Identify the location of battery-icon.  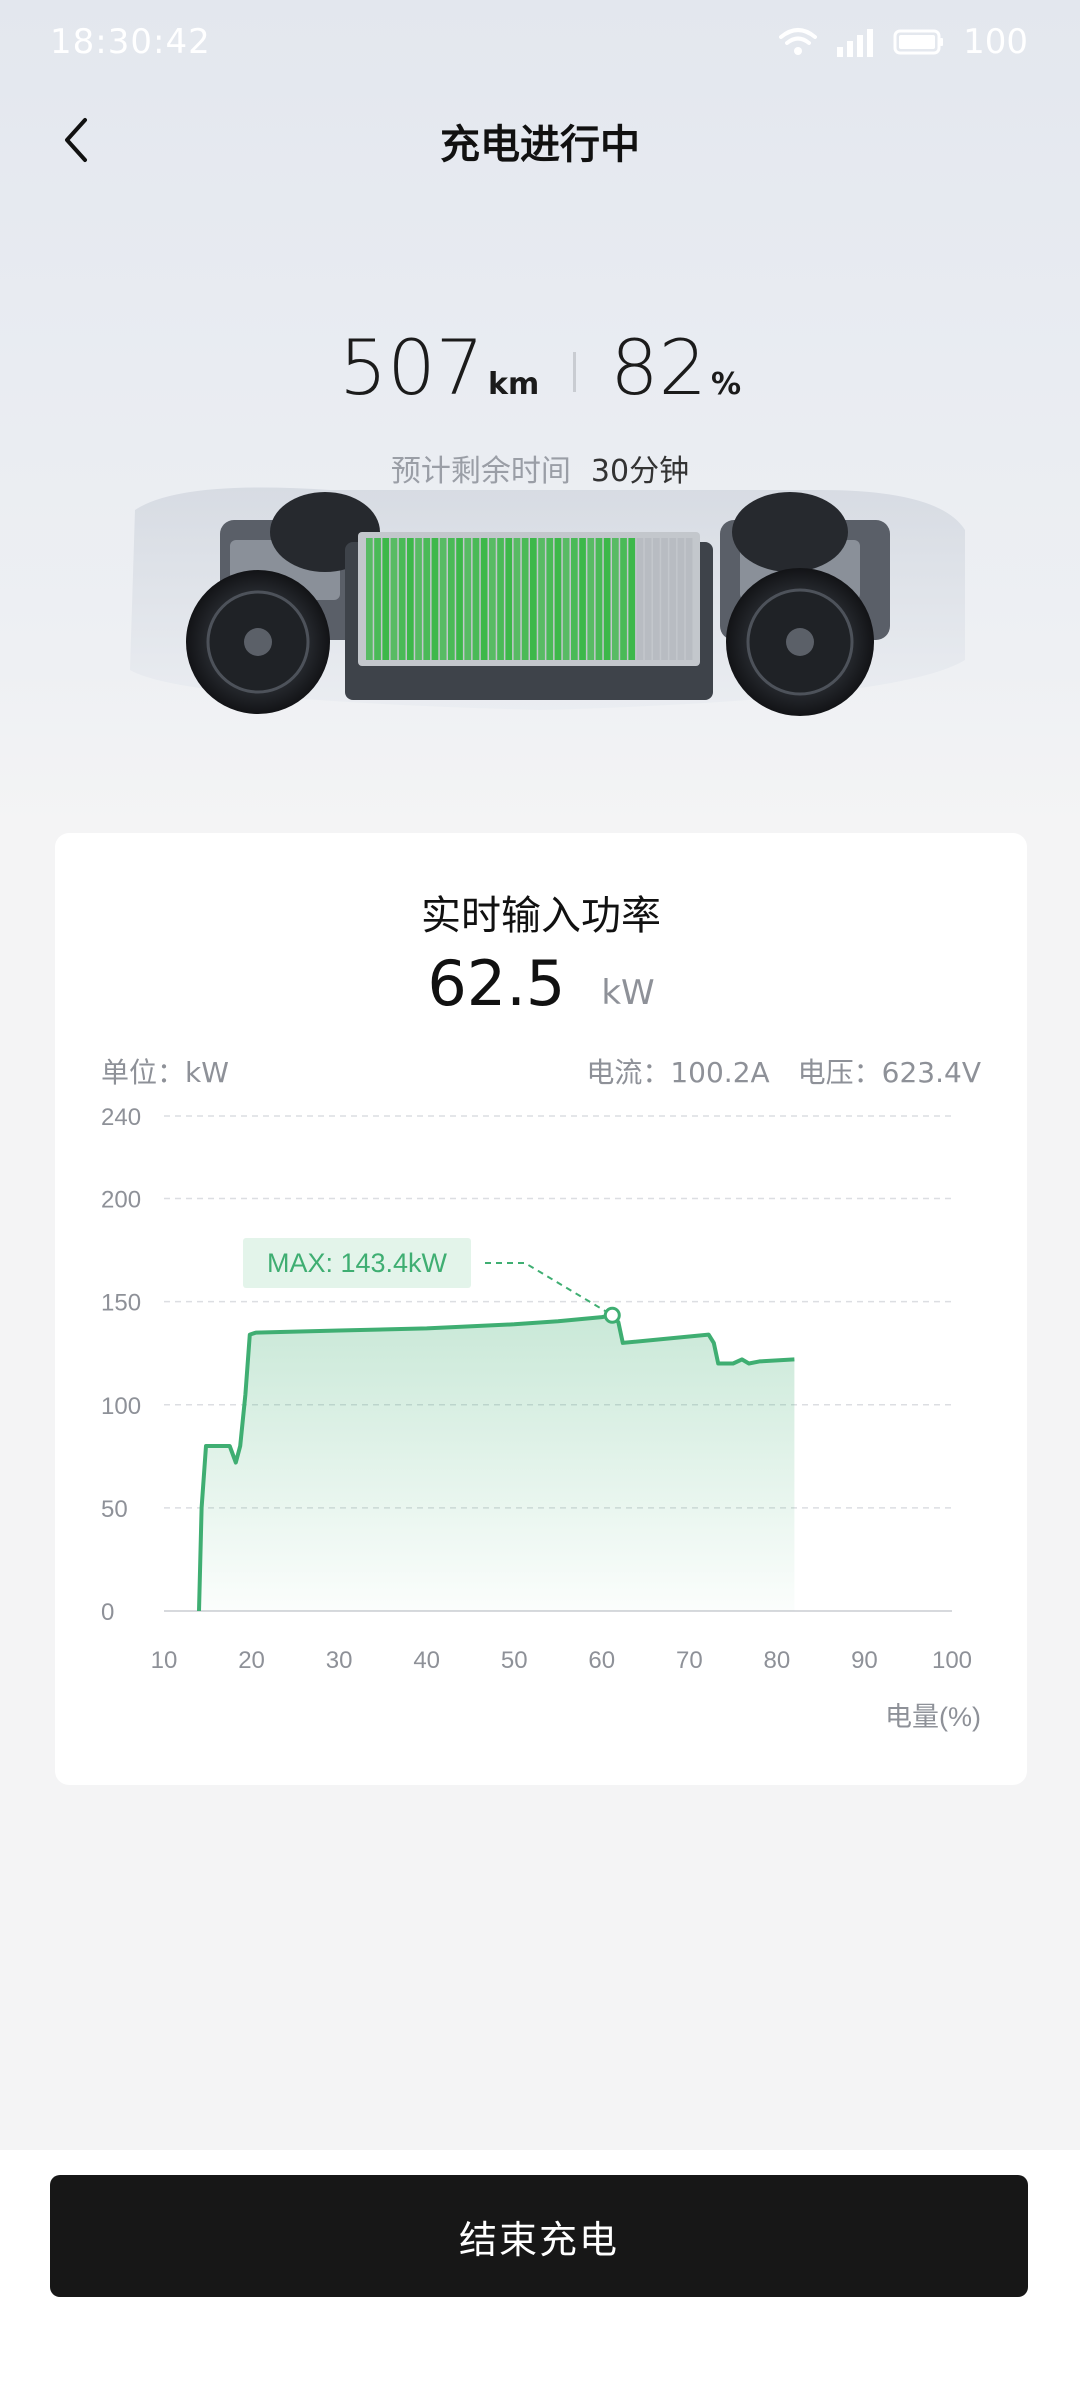
(919, 42).